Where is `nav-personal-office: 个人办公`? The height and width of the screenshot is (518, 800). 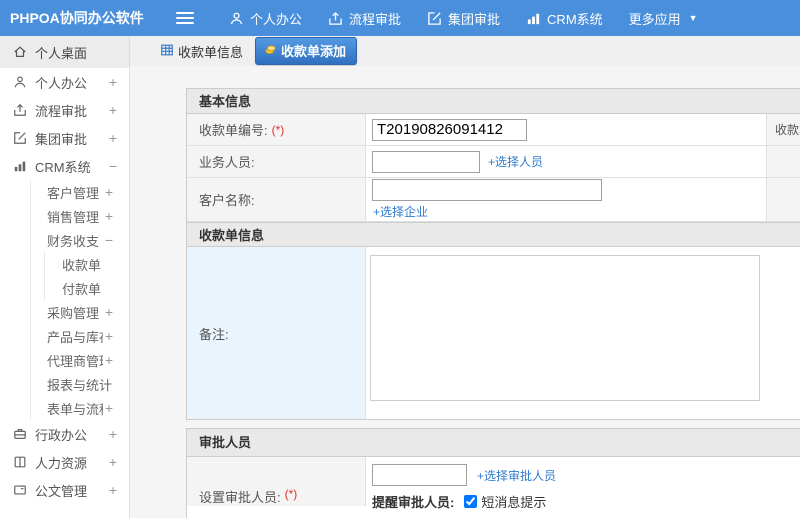
nav-personal-office: 个人办公 is located at coordinates (265, 18).